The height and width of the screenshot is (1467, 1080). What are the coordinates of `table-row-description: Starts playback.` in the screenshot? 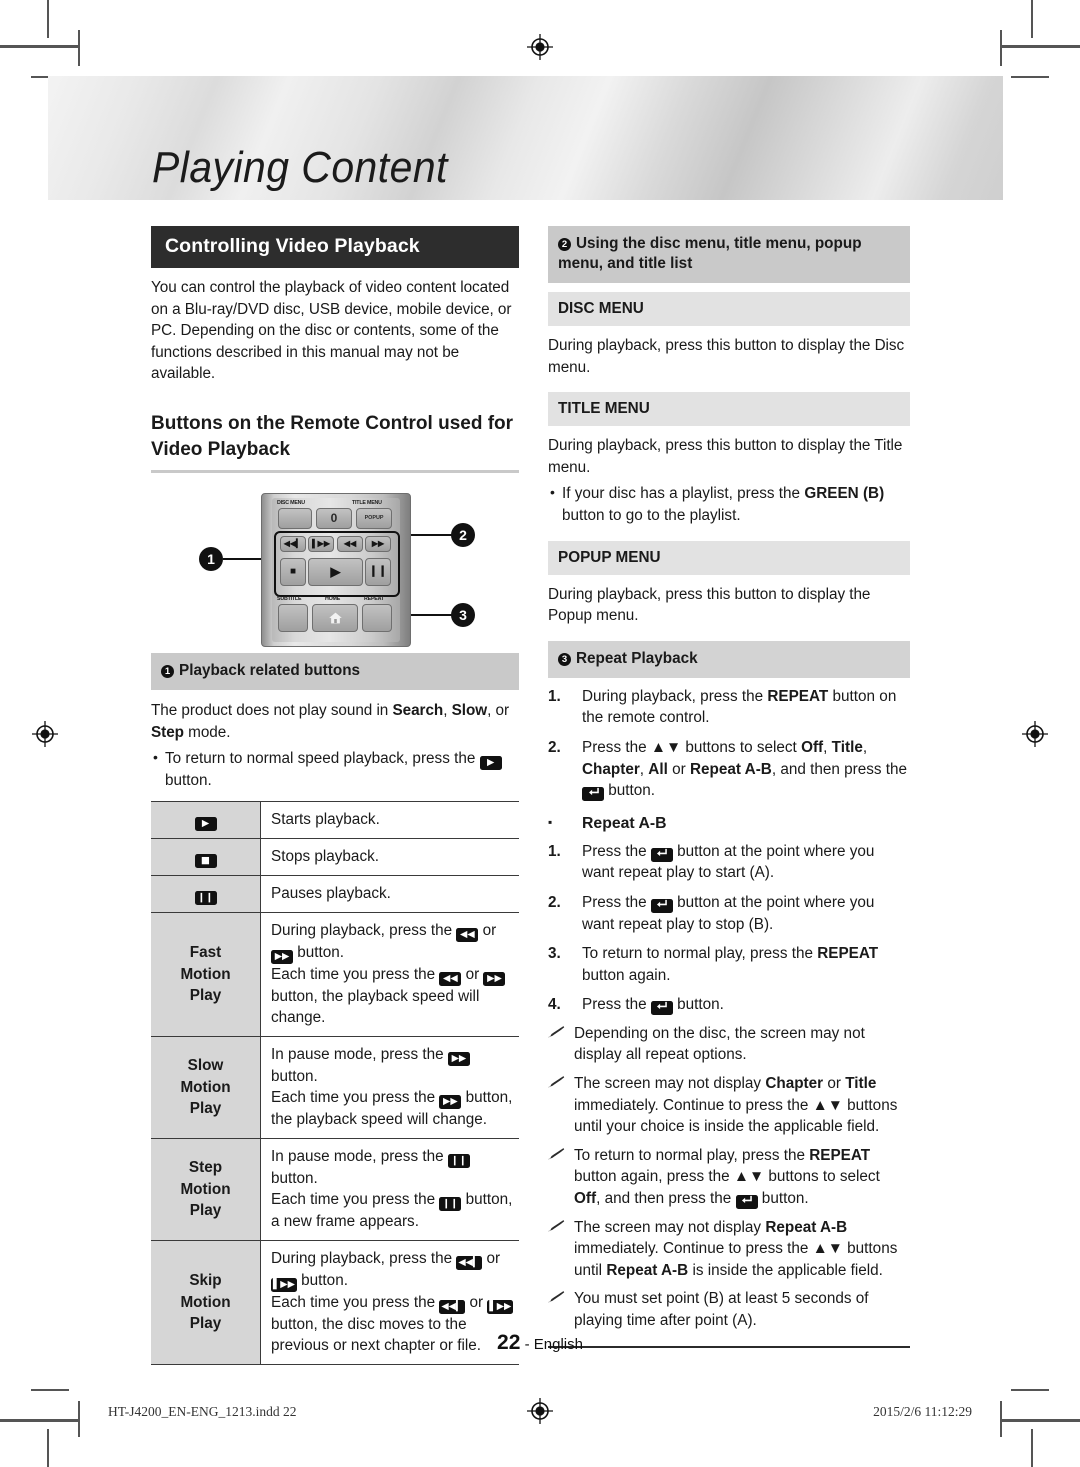 It's located at (389, 819).